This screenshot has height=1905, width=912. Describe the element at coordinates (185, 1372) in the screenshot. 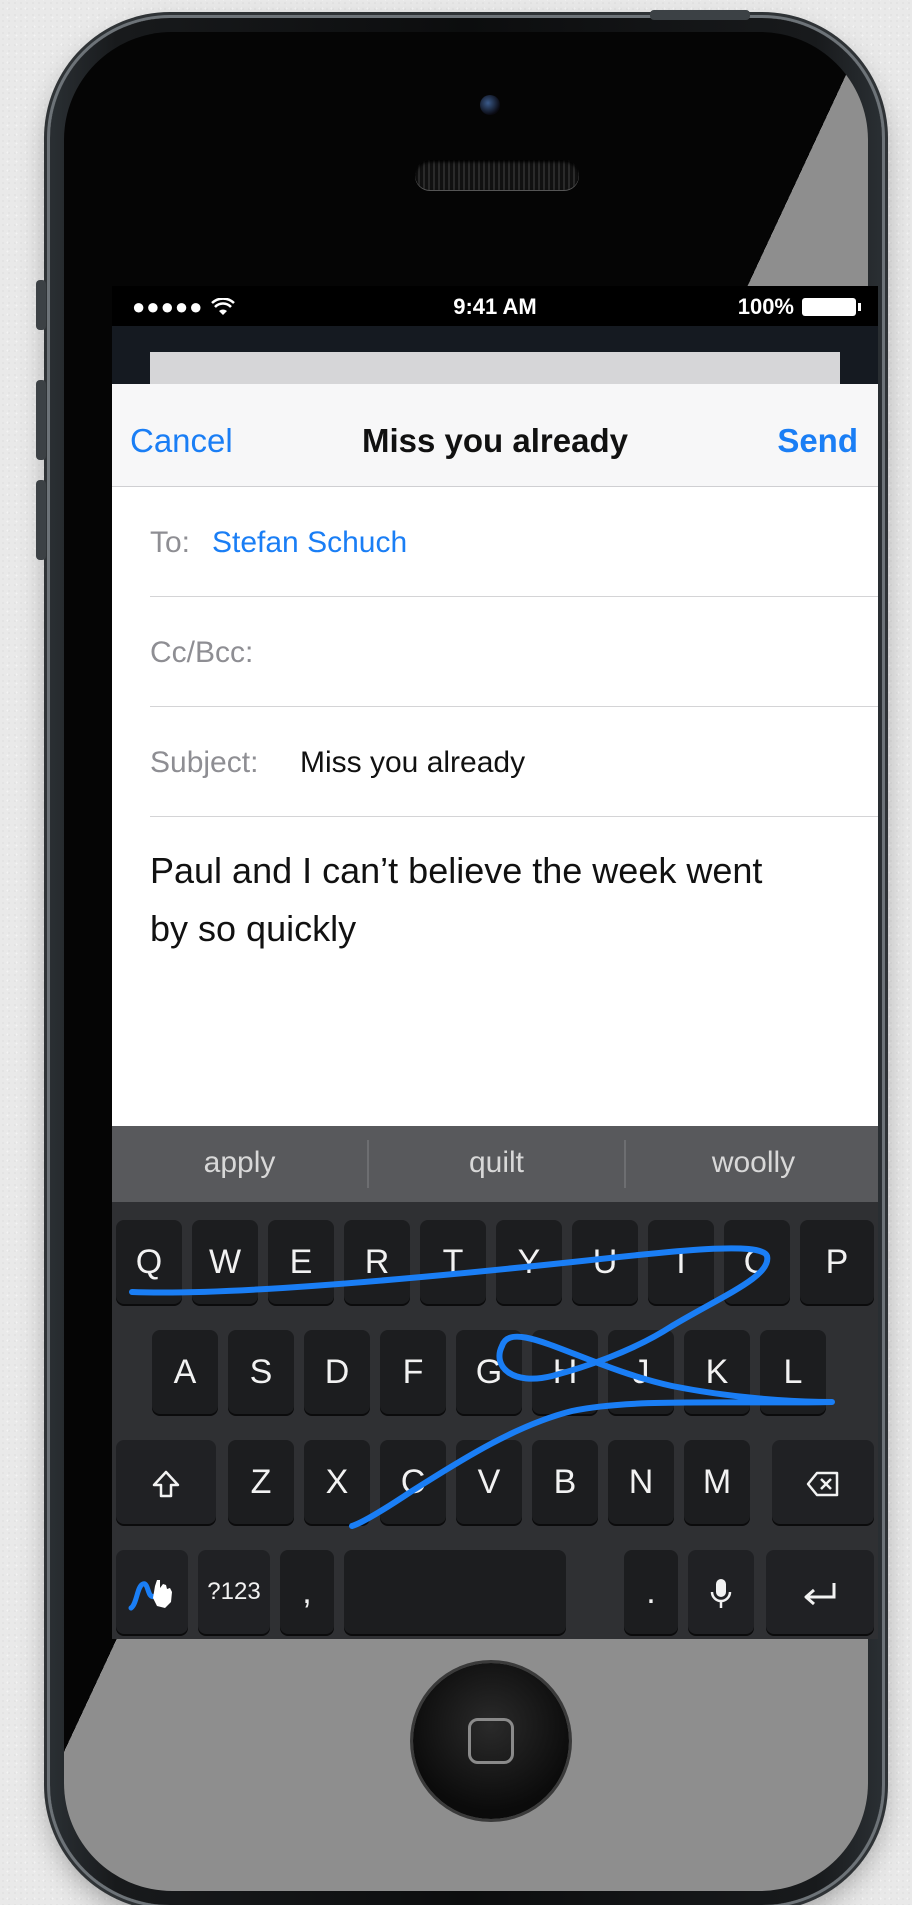

I see `key-a: A` at that location.